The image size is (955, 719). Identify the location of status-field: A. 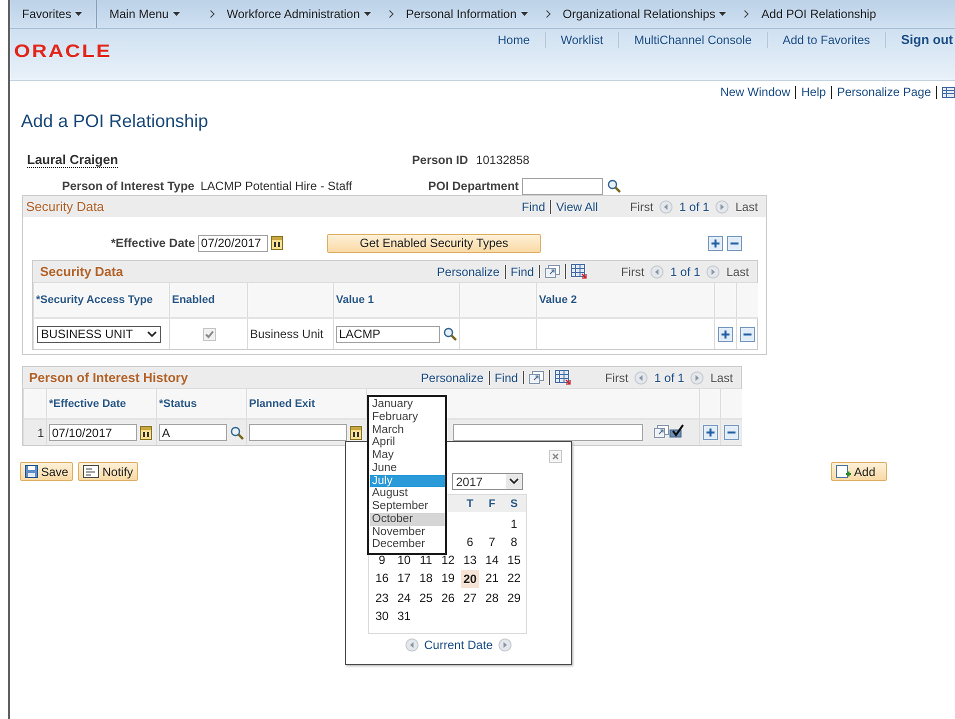
(193, 432).